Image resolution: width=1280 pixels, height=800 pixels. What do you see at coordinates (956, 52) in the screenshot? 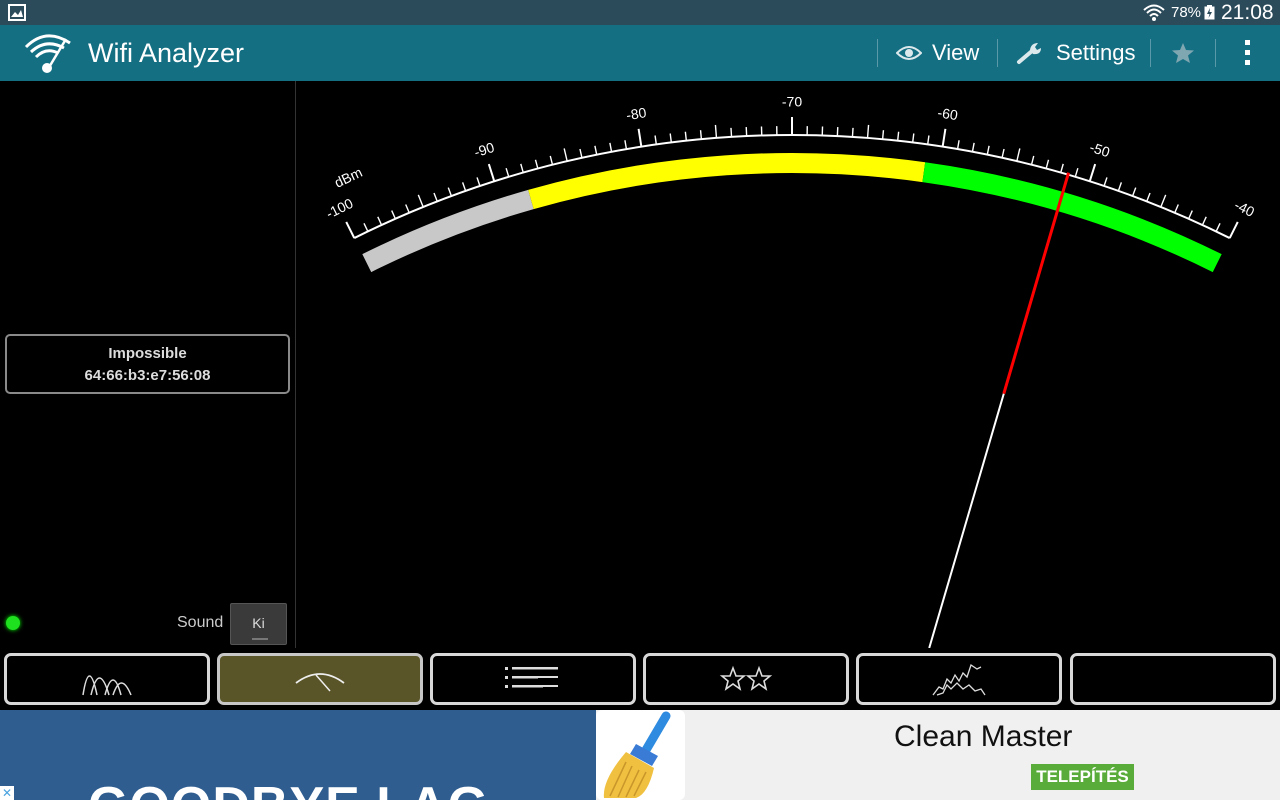
I see `view-button-label: View` at bounding box center [956, 52].